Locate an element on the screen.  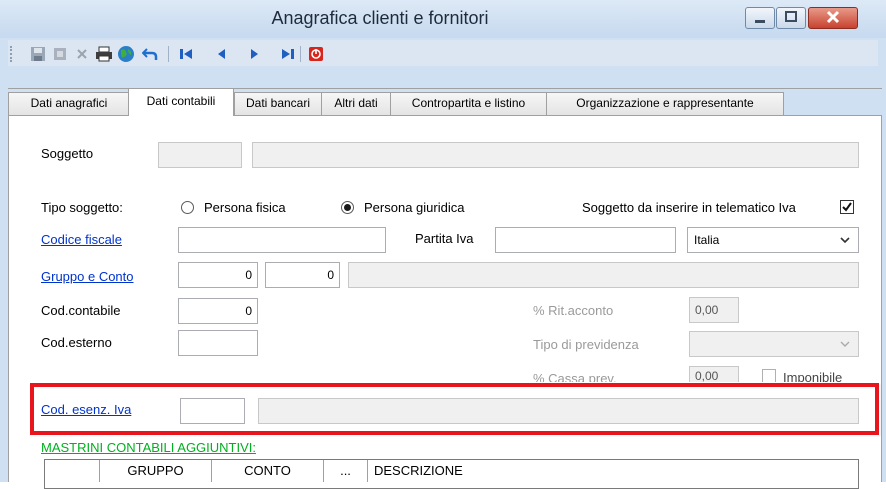
partita-iva-input is located at coordinates (585, 240).